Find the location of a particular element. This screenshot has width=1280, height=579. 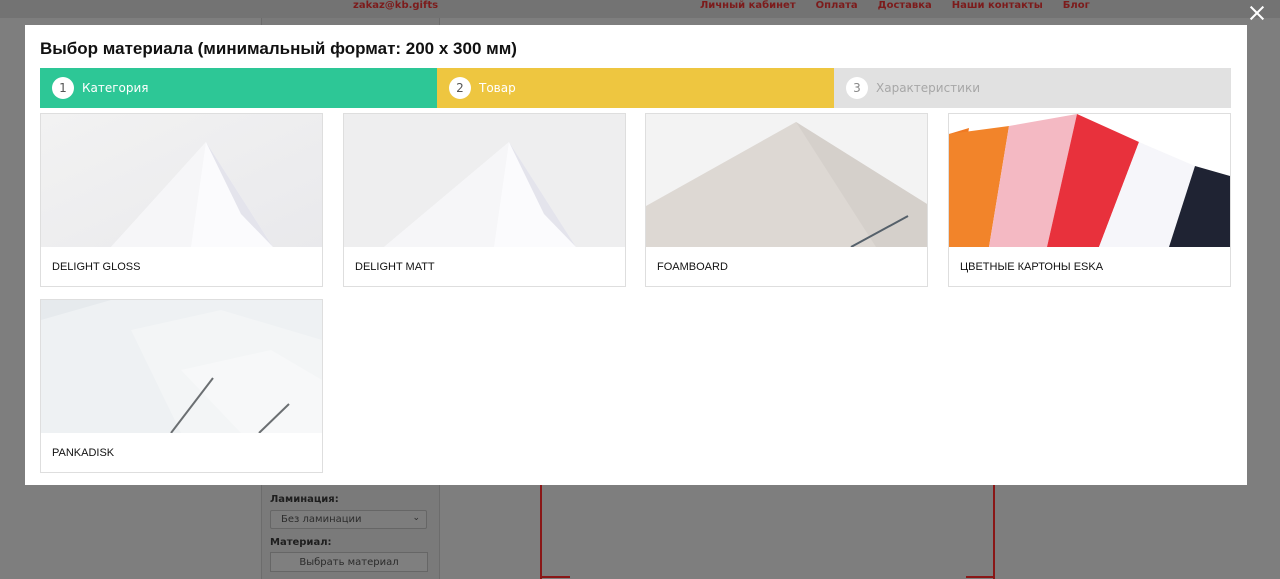

step-number: 1 is located at coordinates (63, 88).